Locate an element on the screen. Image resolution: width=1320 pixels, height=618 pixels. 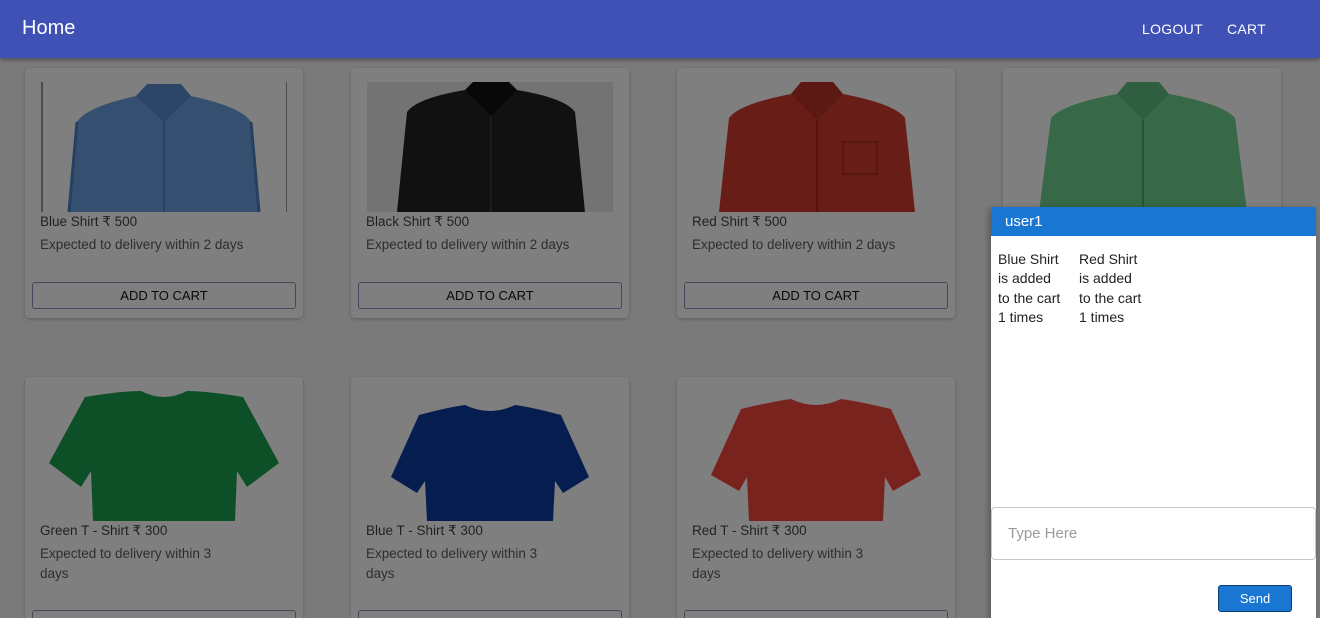
chat-message: Red Shirt is added to the cart 1 times is located at coordinates (1110, 288).